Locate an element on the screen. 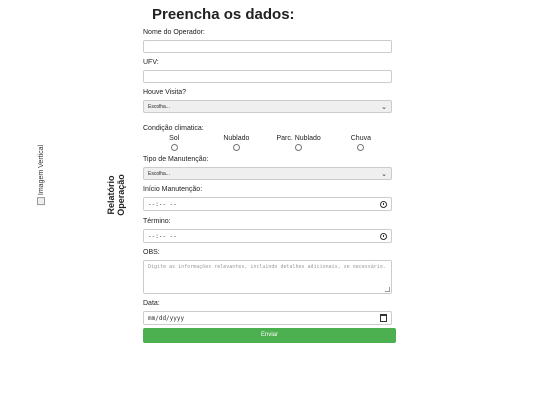  ufv-label: UFV: is located at coordinates (151, 62).